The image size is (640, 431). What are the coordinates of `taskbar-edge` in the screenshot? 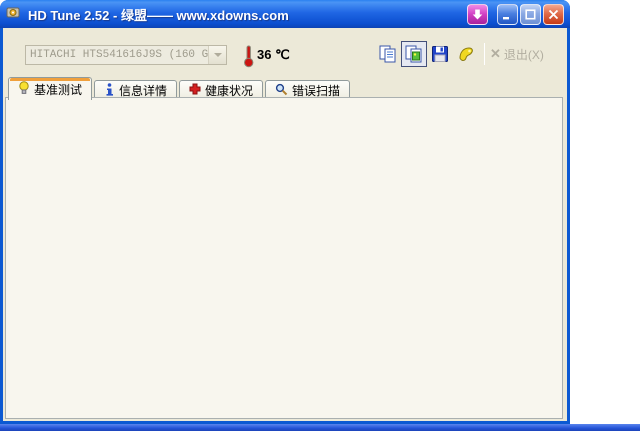 It's located at (320, 427).